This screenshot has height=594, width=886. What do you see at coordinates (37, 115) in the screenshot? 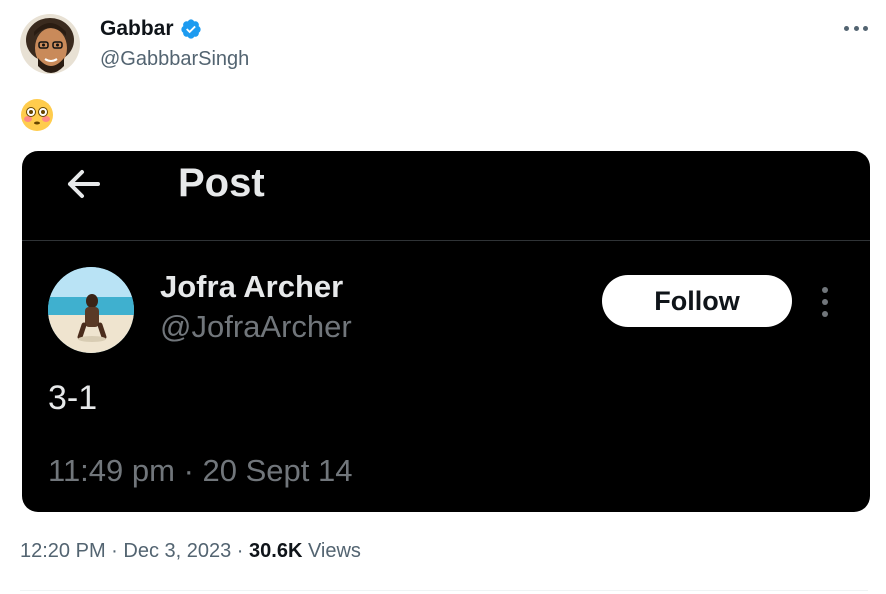
I see `flushed-face-emoji` at bounding box center [37, 115].